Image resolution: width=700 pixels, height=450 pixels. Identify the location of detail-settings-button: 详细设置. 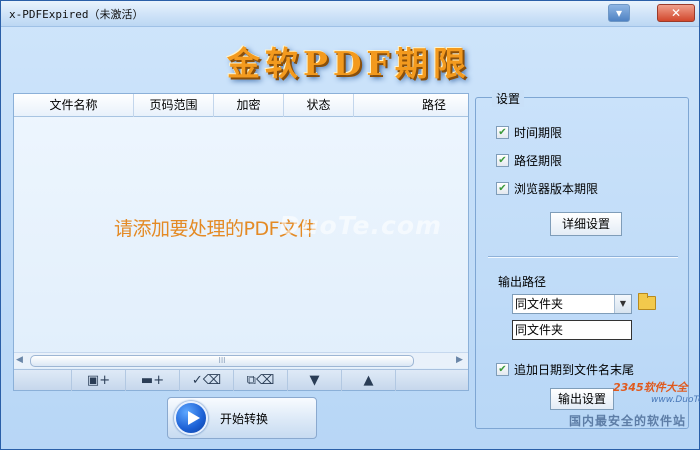
(586, 224).